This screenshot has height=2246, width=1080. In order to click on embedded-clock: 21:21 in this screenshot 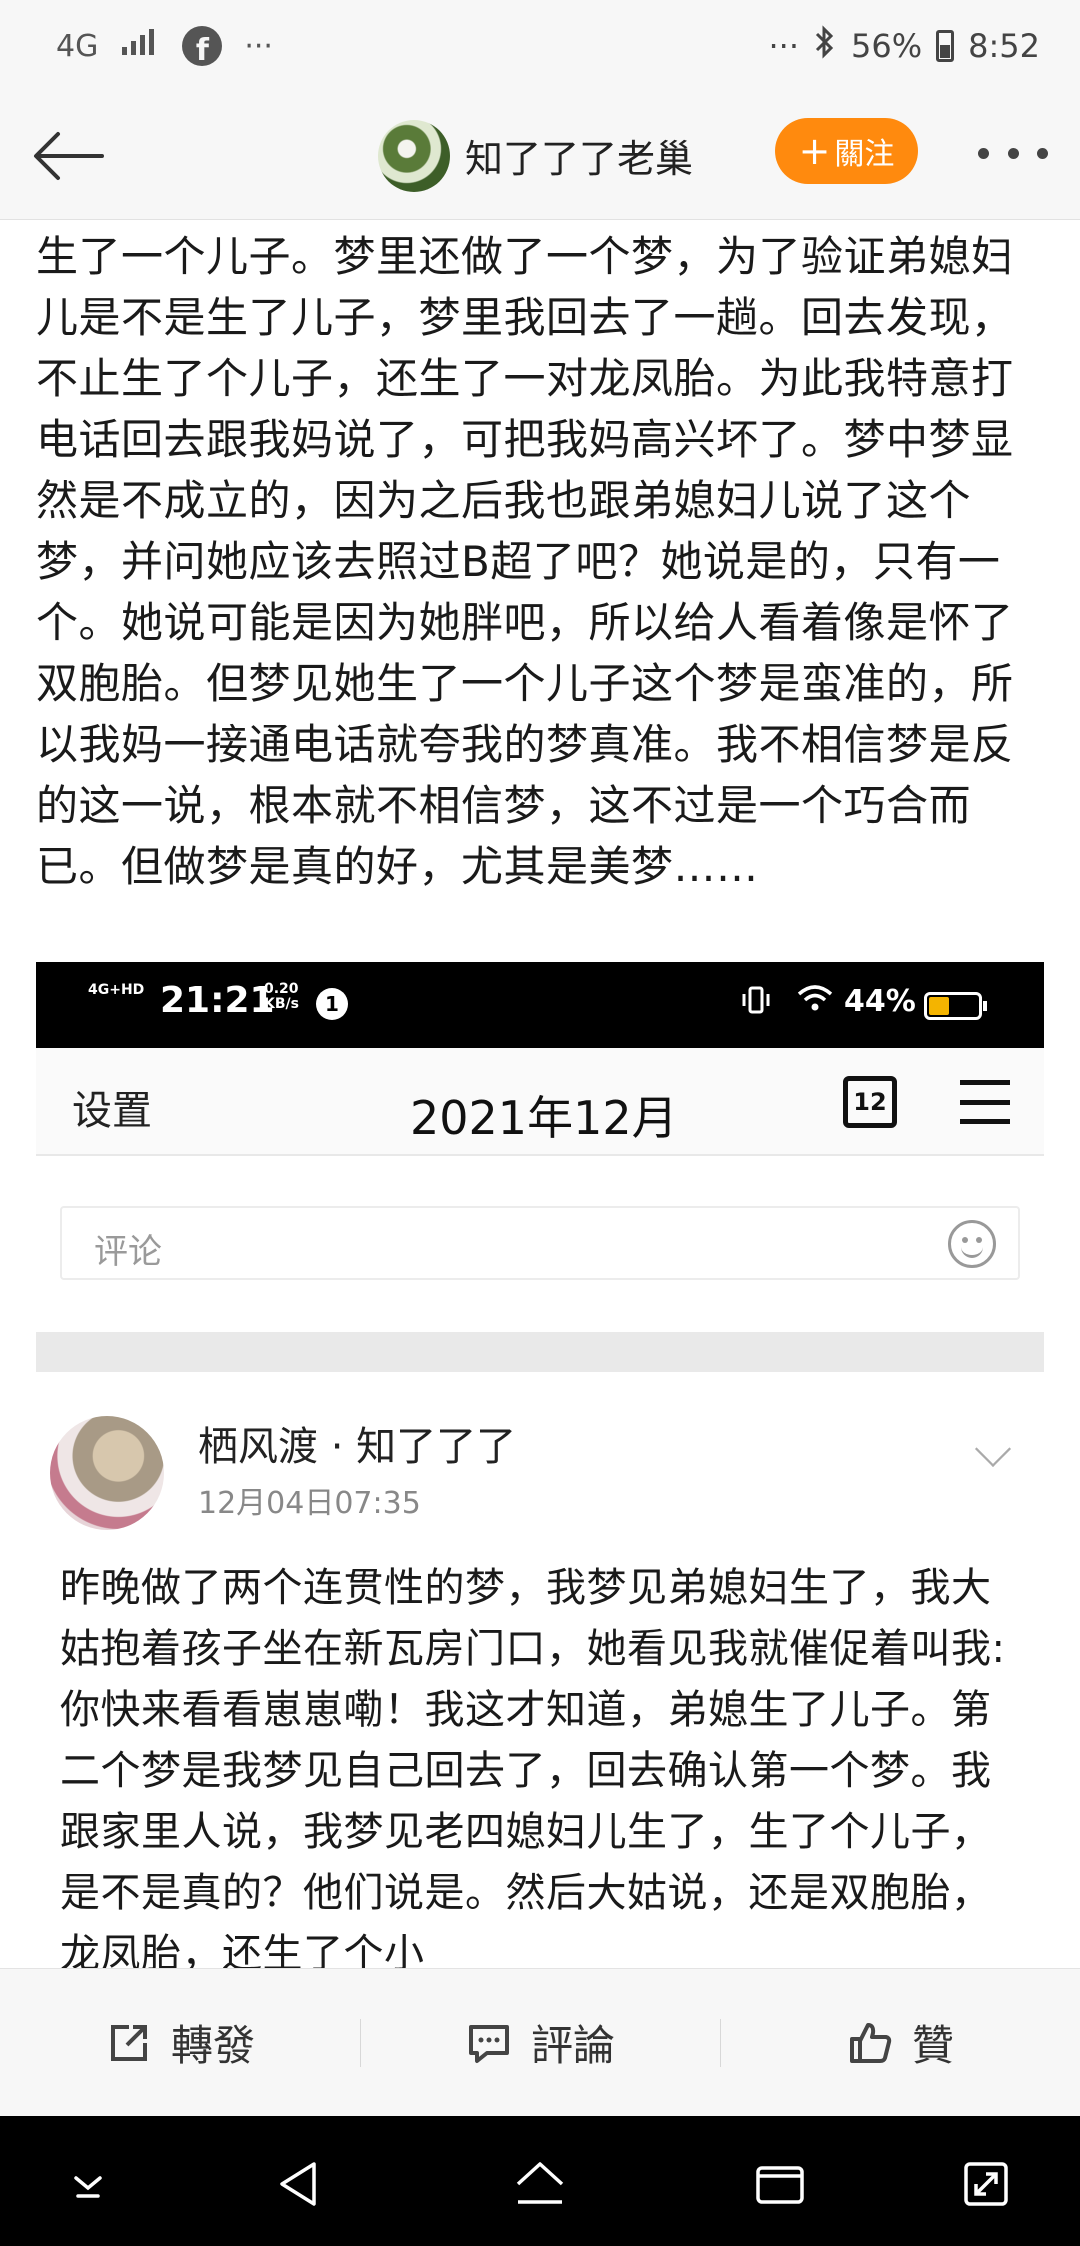, I will do `click(217, 1000)`.